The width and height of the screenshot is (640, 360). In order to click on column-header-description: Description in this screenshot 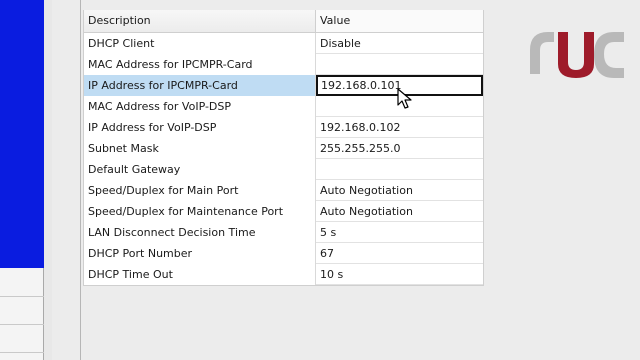, I will do `click(200, 21)`.